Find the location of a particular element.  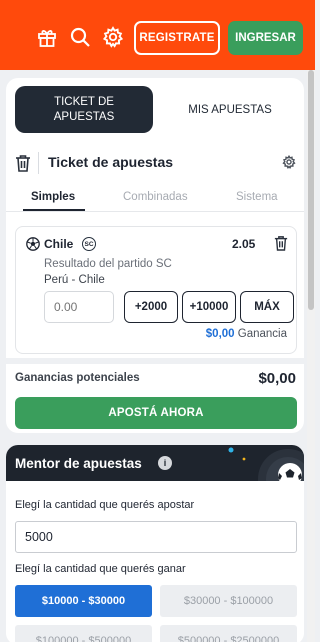

potential-winnings-value: $0,00 is located at coordinates (277, 378).